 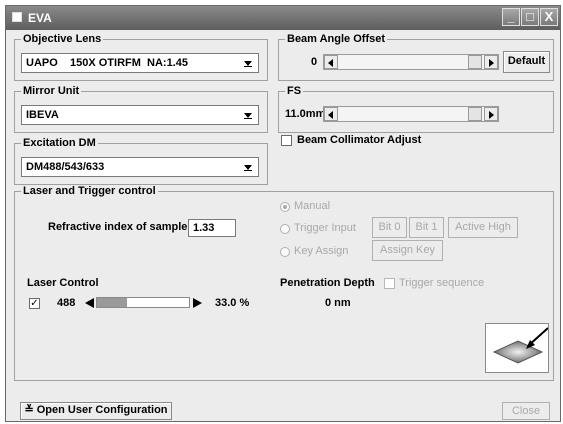 What do you see at coordinates (107, 63) in the screenshot?
I see `objective-lens-value: UAPO 150X OTIRFM NA:1.45` at bounding box center [107, 63].